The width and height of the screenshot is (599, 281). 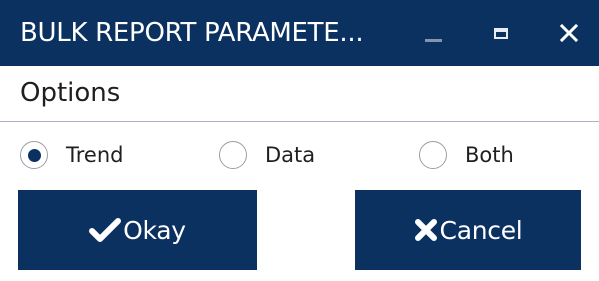 I want to click on close-button, so click(x=569, y=33).